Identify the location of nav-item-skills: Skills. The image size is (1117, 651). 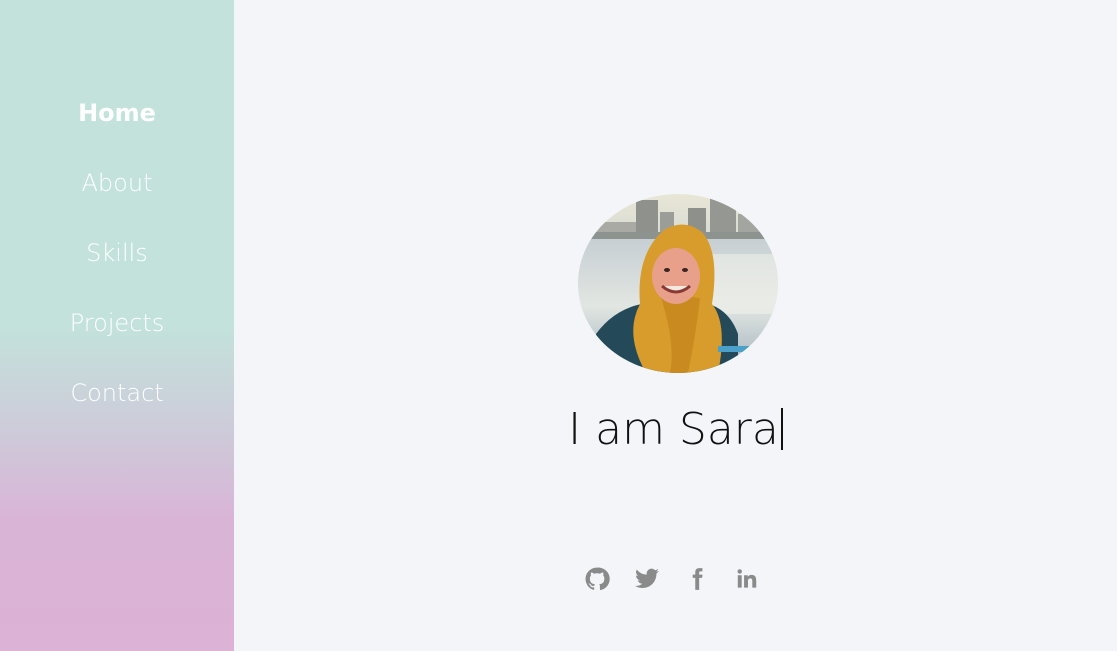
(117, 253).